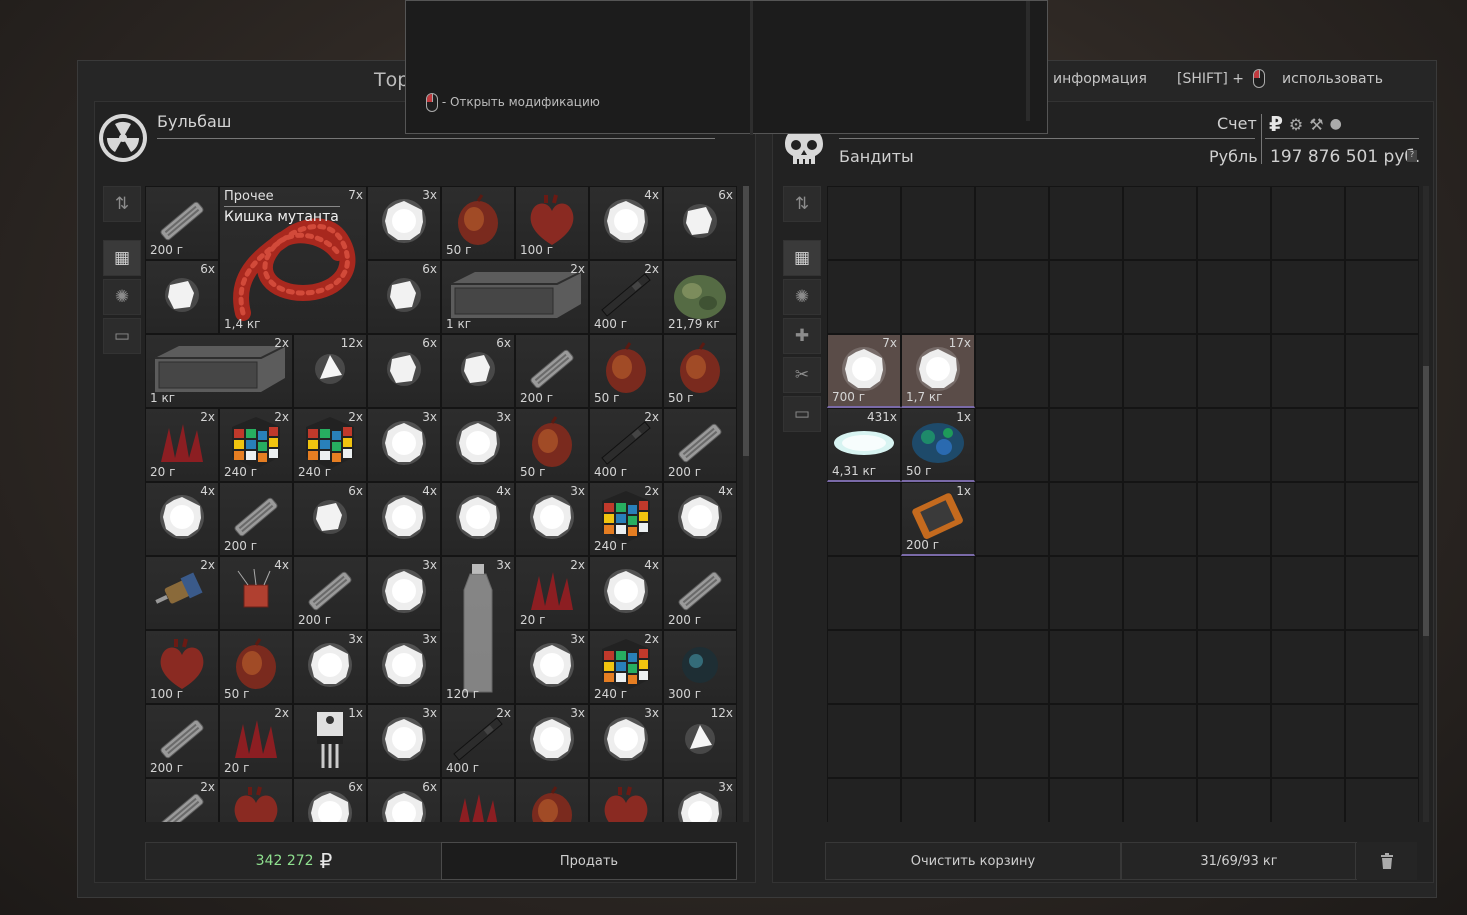 Image resolution: width=1467 pixels, height=915 pixels. What do you see at coordinates (122, 204) in the screenshot?
I see `left-tab-sort-icon: ⇅` at bounding box center [122, 204].